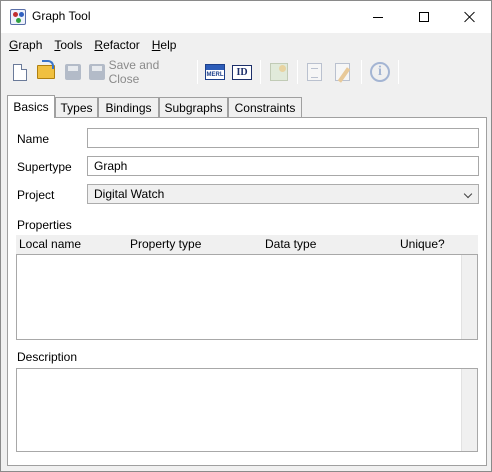 The width and height of the screenshot is (492, 472). I want to click on close-button, so click(469, 17).